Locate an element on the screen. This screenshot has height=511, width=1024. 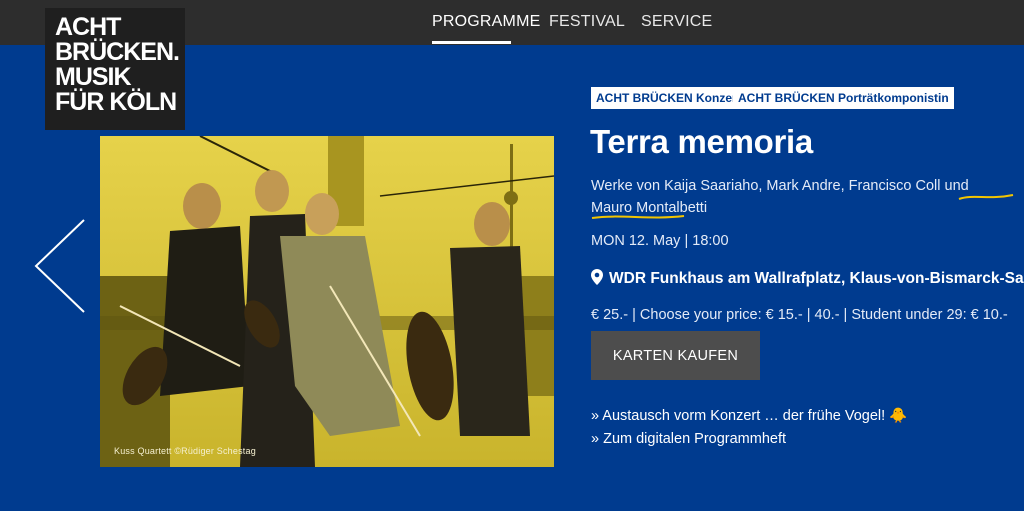
chevron-left-icon is located at coordinates (60, 266).